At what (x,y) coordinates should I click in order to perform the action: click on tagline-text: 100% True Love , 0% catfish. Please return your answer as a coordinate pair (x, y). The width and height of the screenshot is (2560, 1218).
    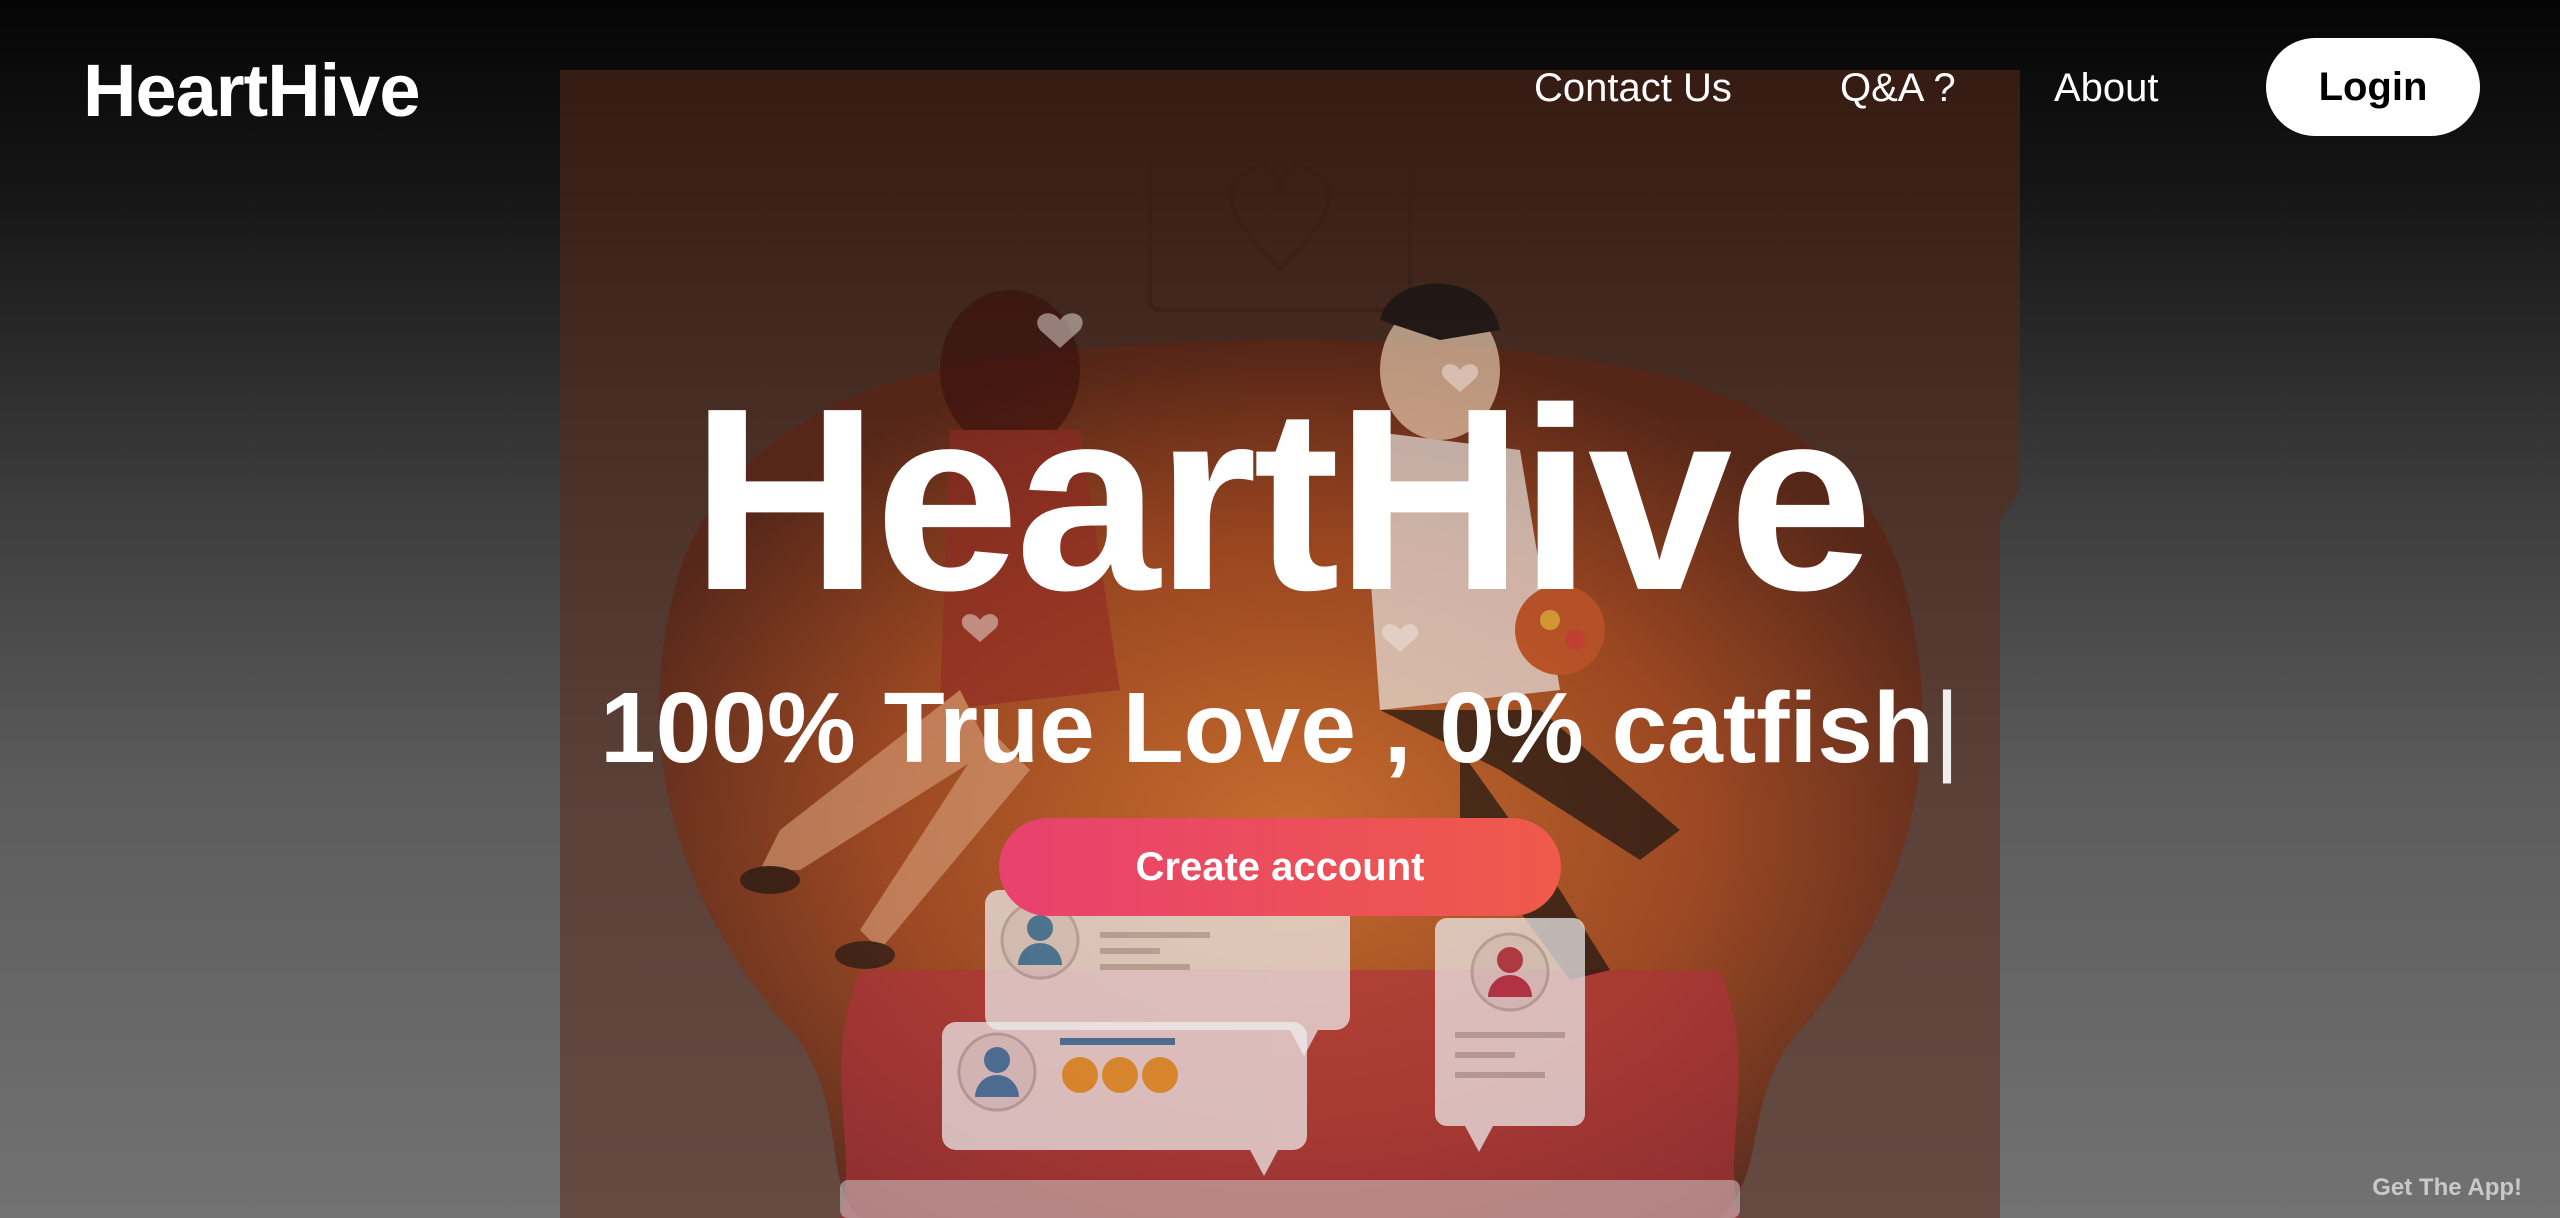
    Looking at the image, I should click on (1267, 728).